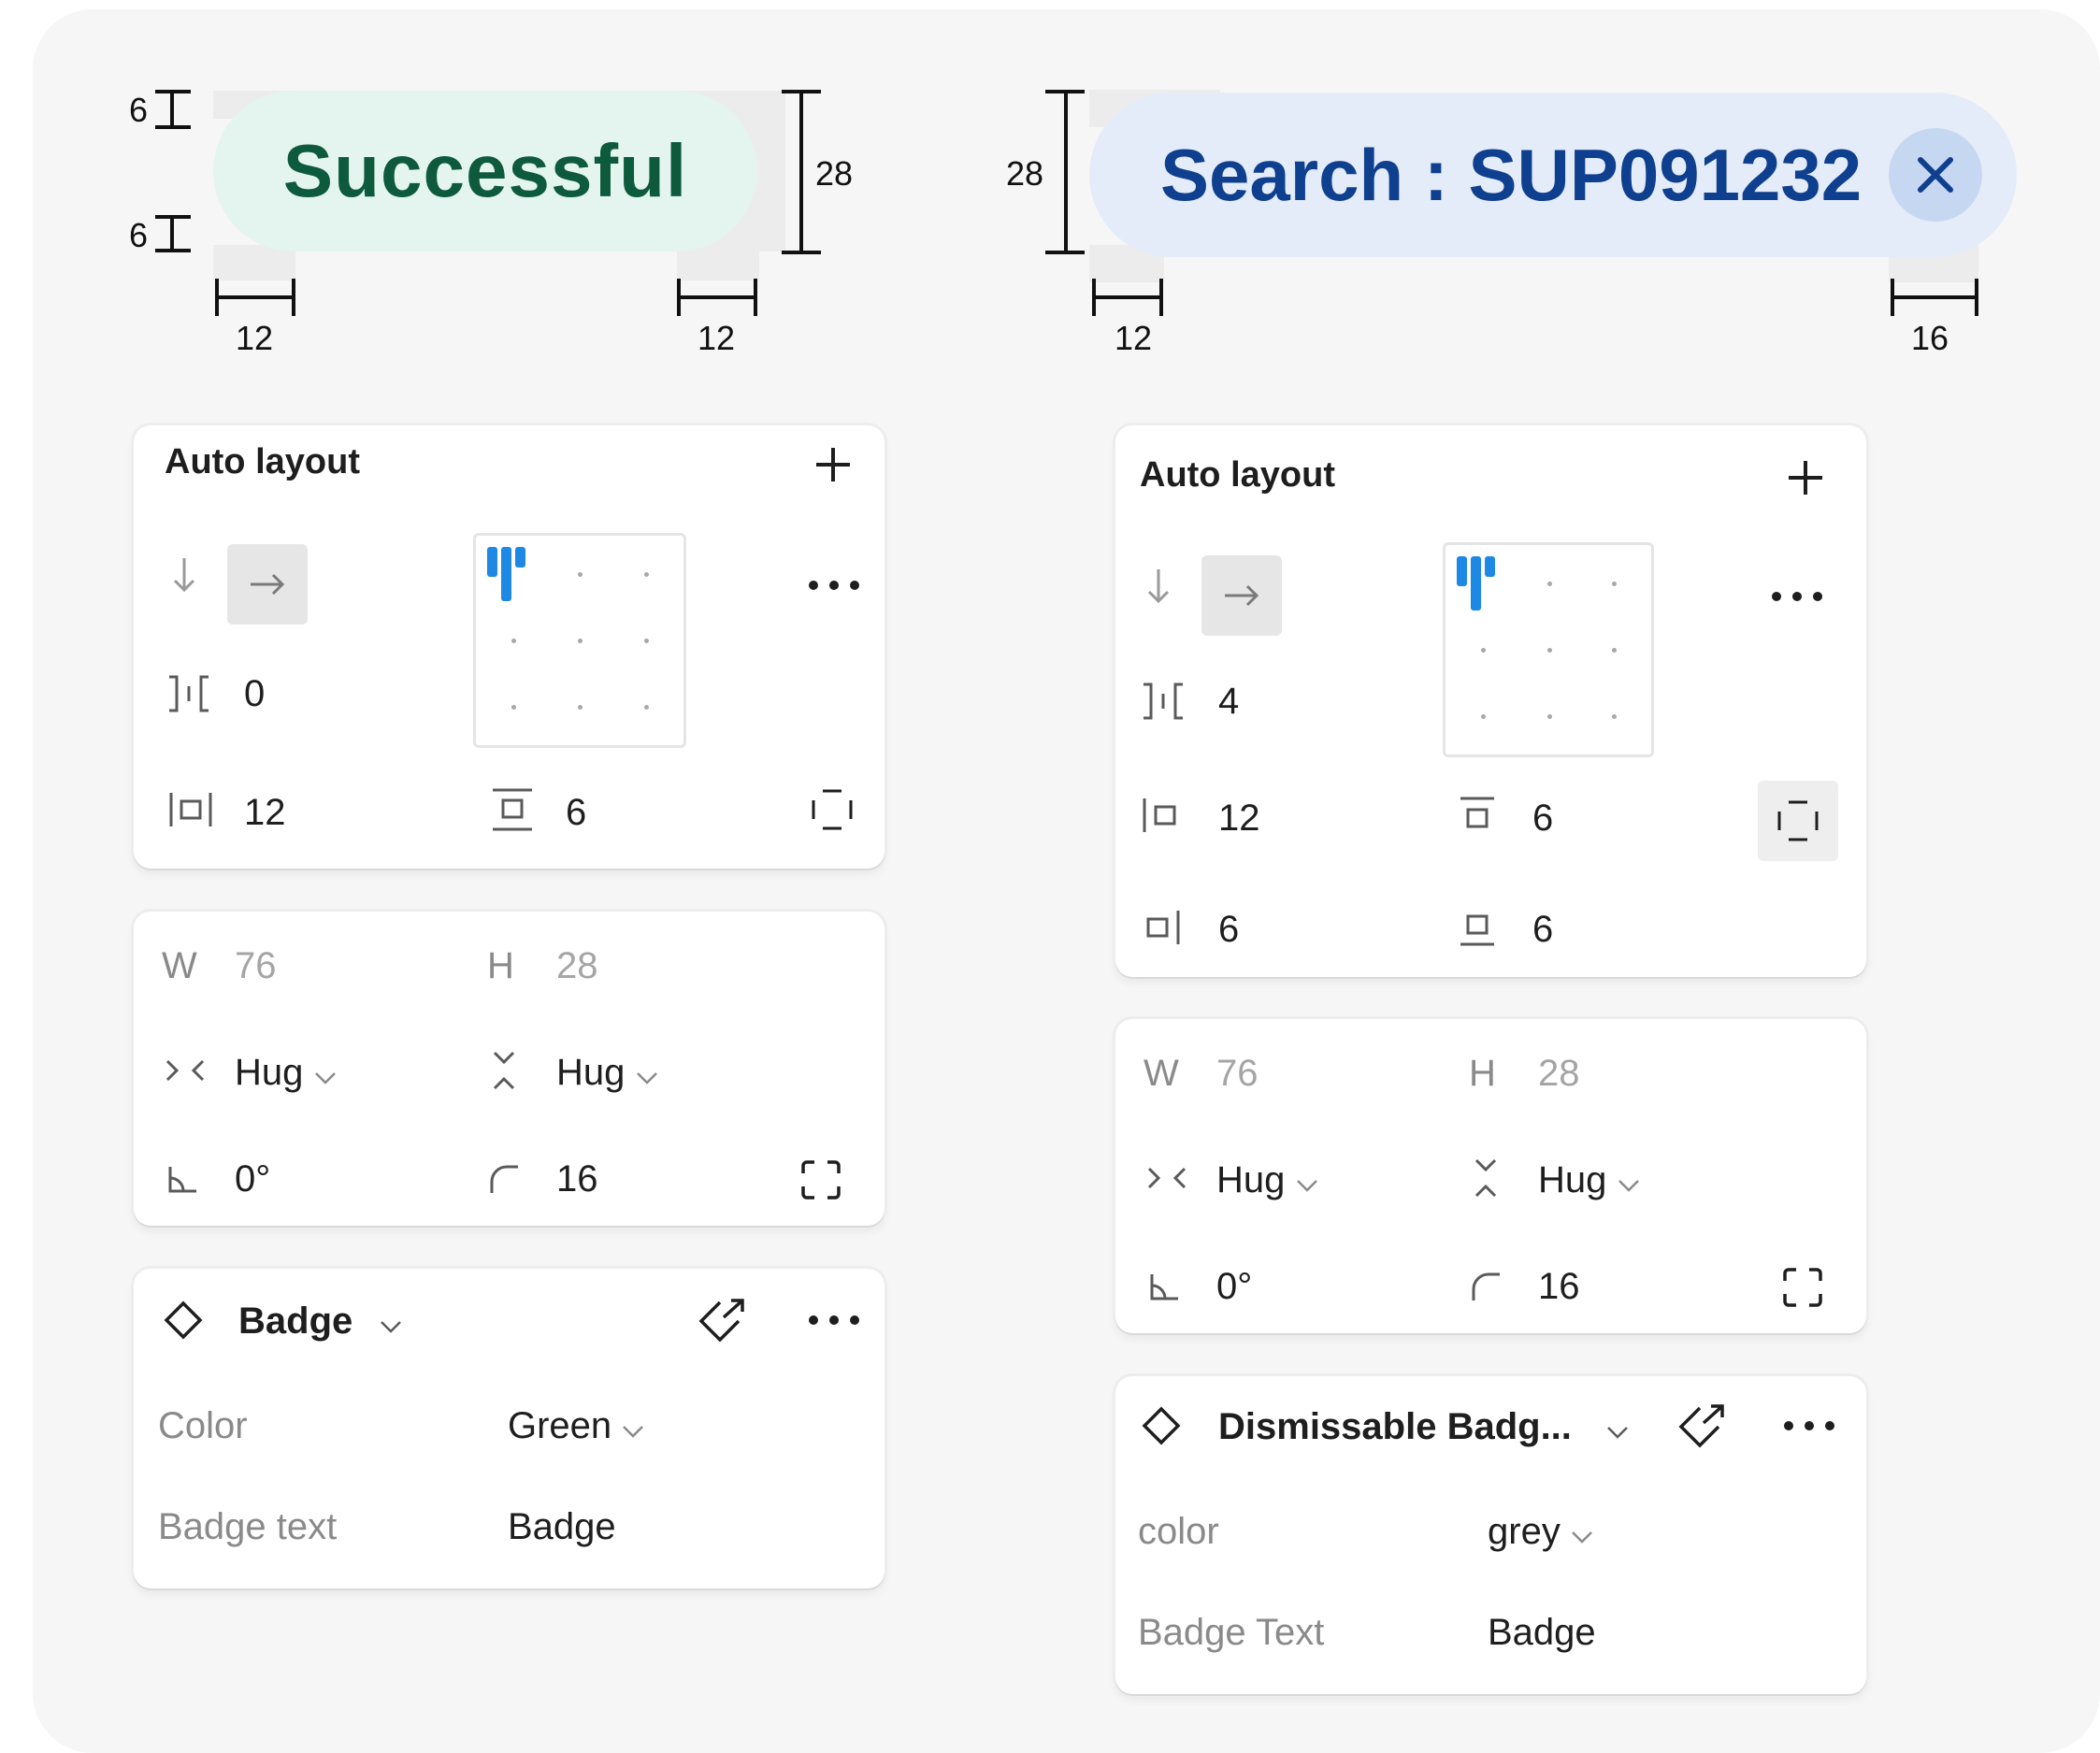 This screenshot has height=1753, width=2100. I want to click on property-color-select: Green, so click(576, 1425).